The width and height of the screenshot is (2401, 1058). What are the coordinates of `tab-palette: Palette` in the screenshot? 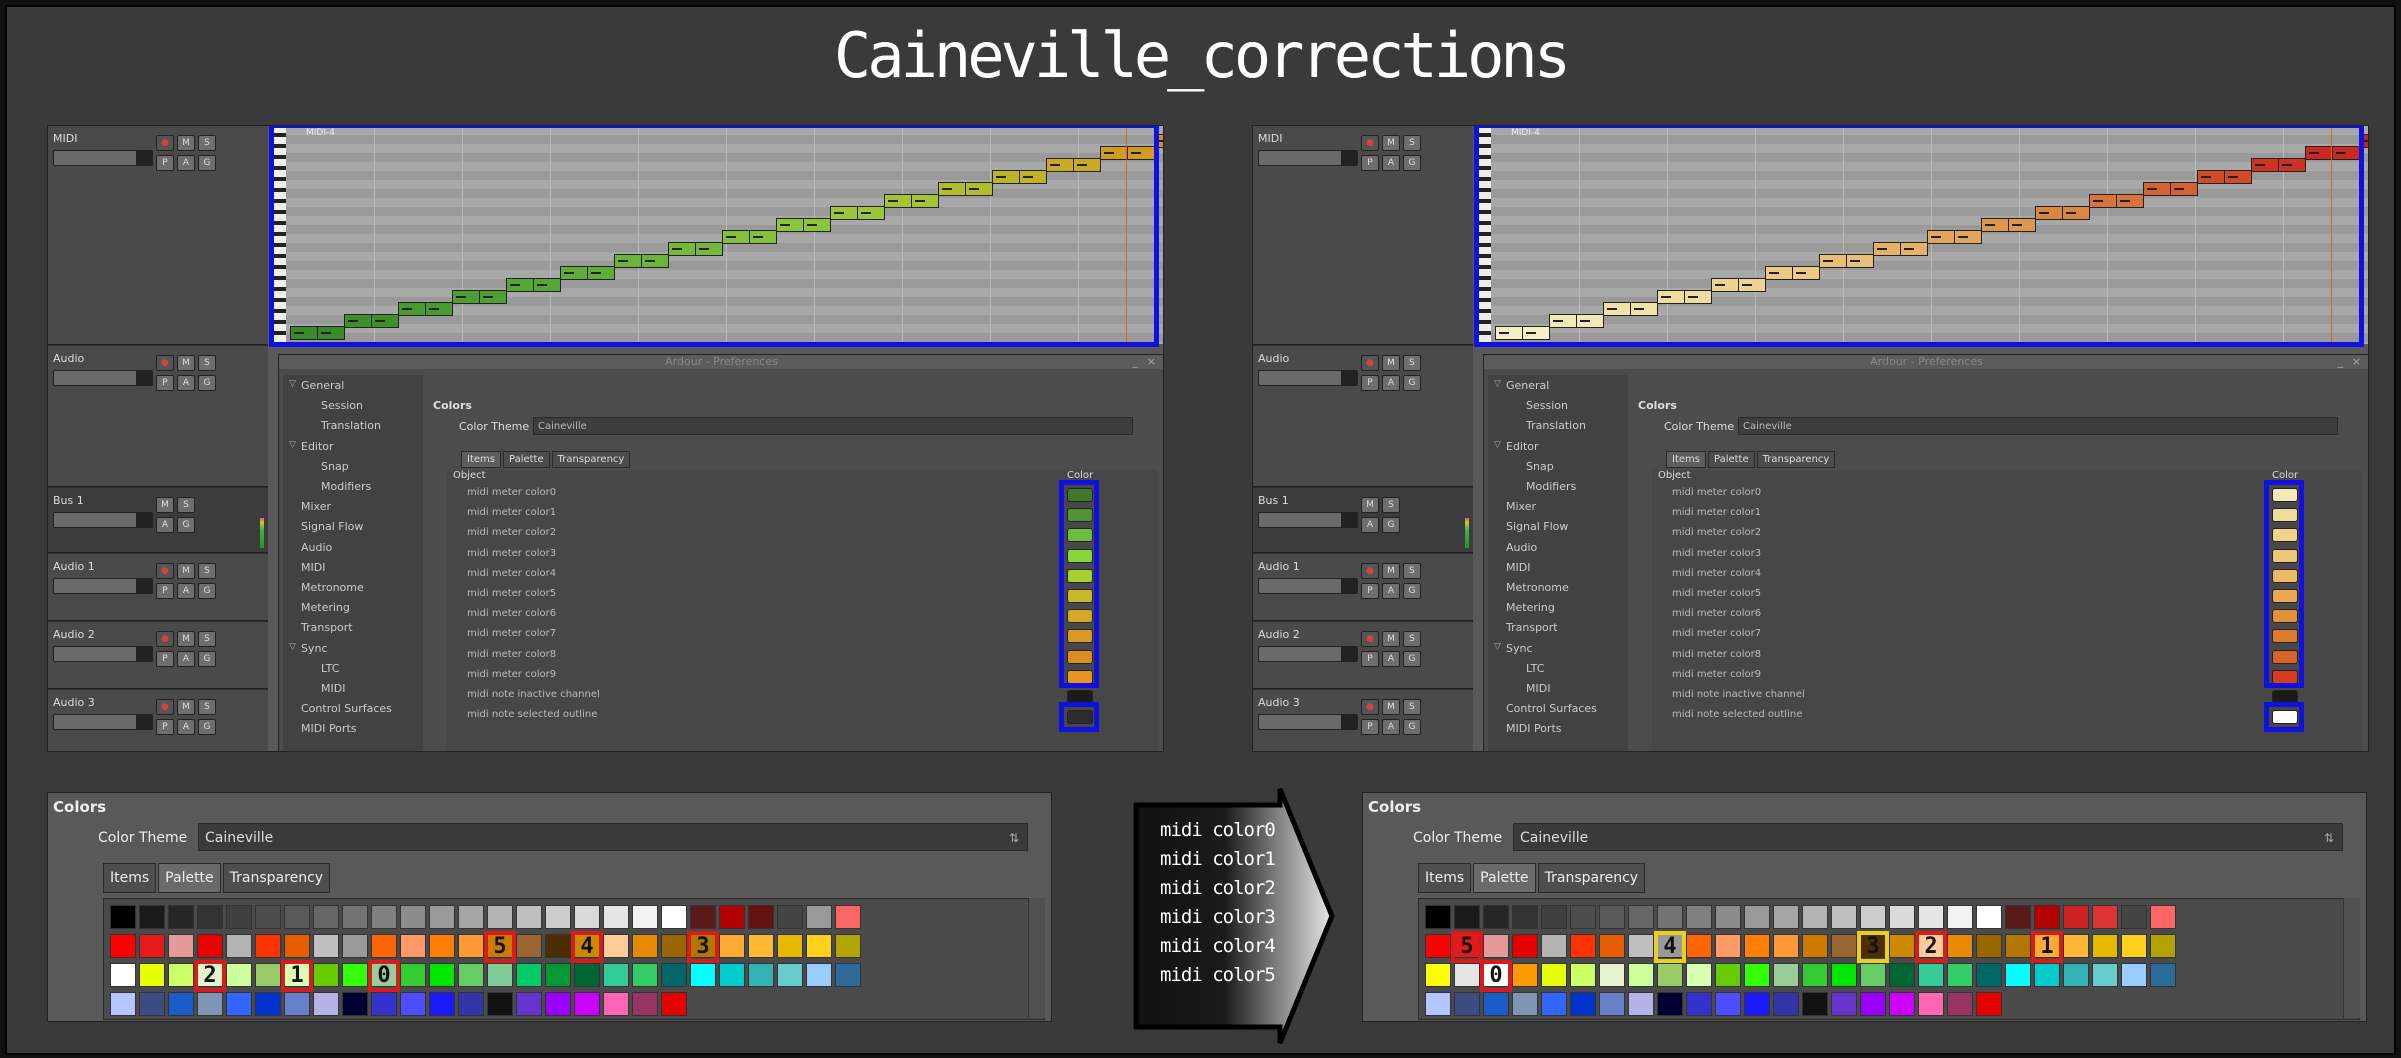 It's located at (1504, 878).